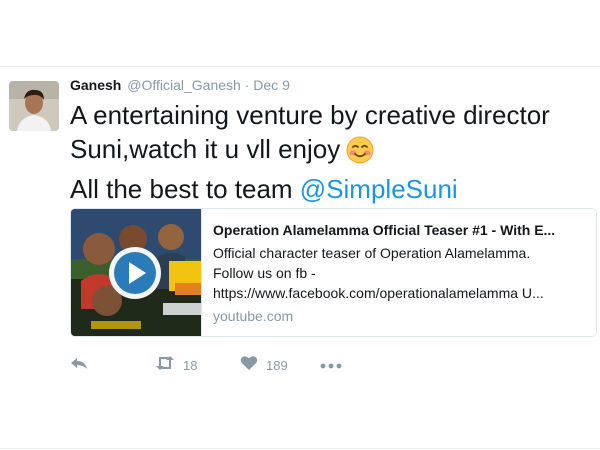 Image resolution: width=600 pixels, height=450 pixels. I want to click on play-icon, so click(135, 273).